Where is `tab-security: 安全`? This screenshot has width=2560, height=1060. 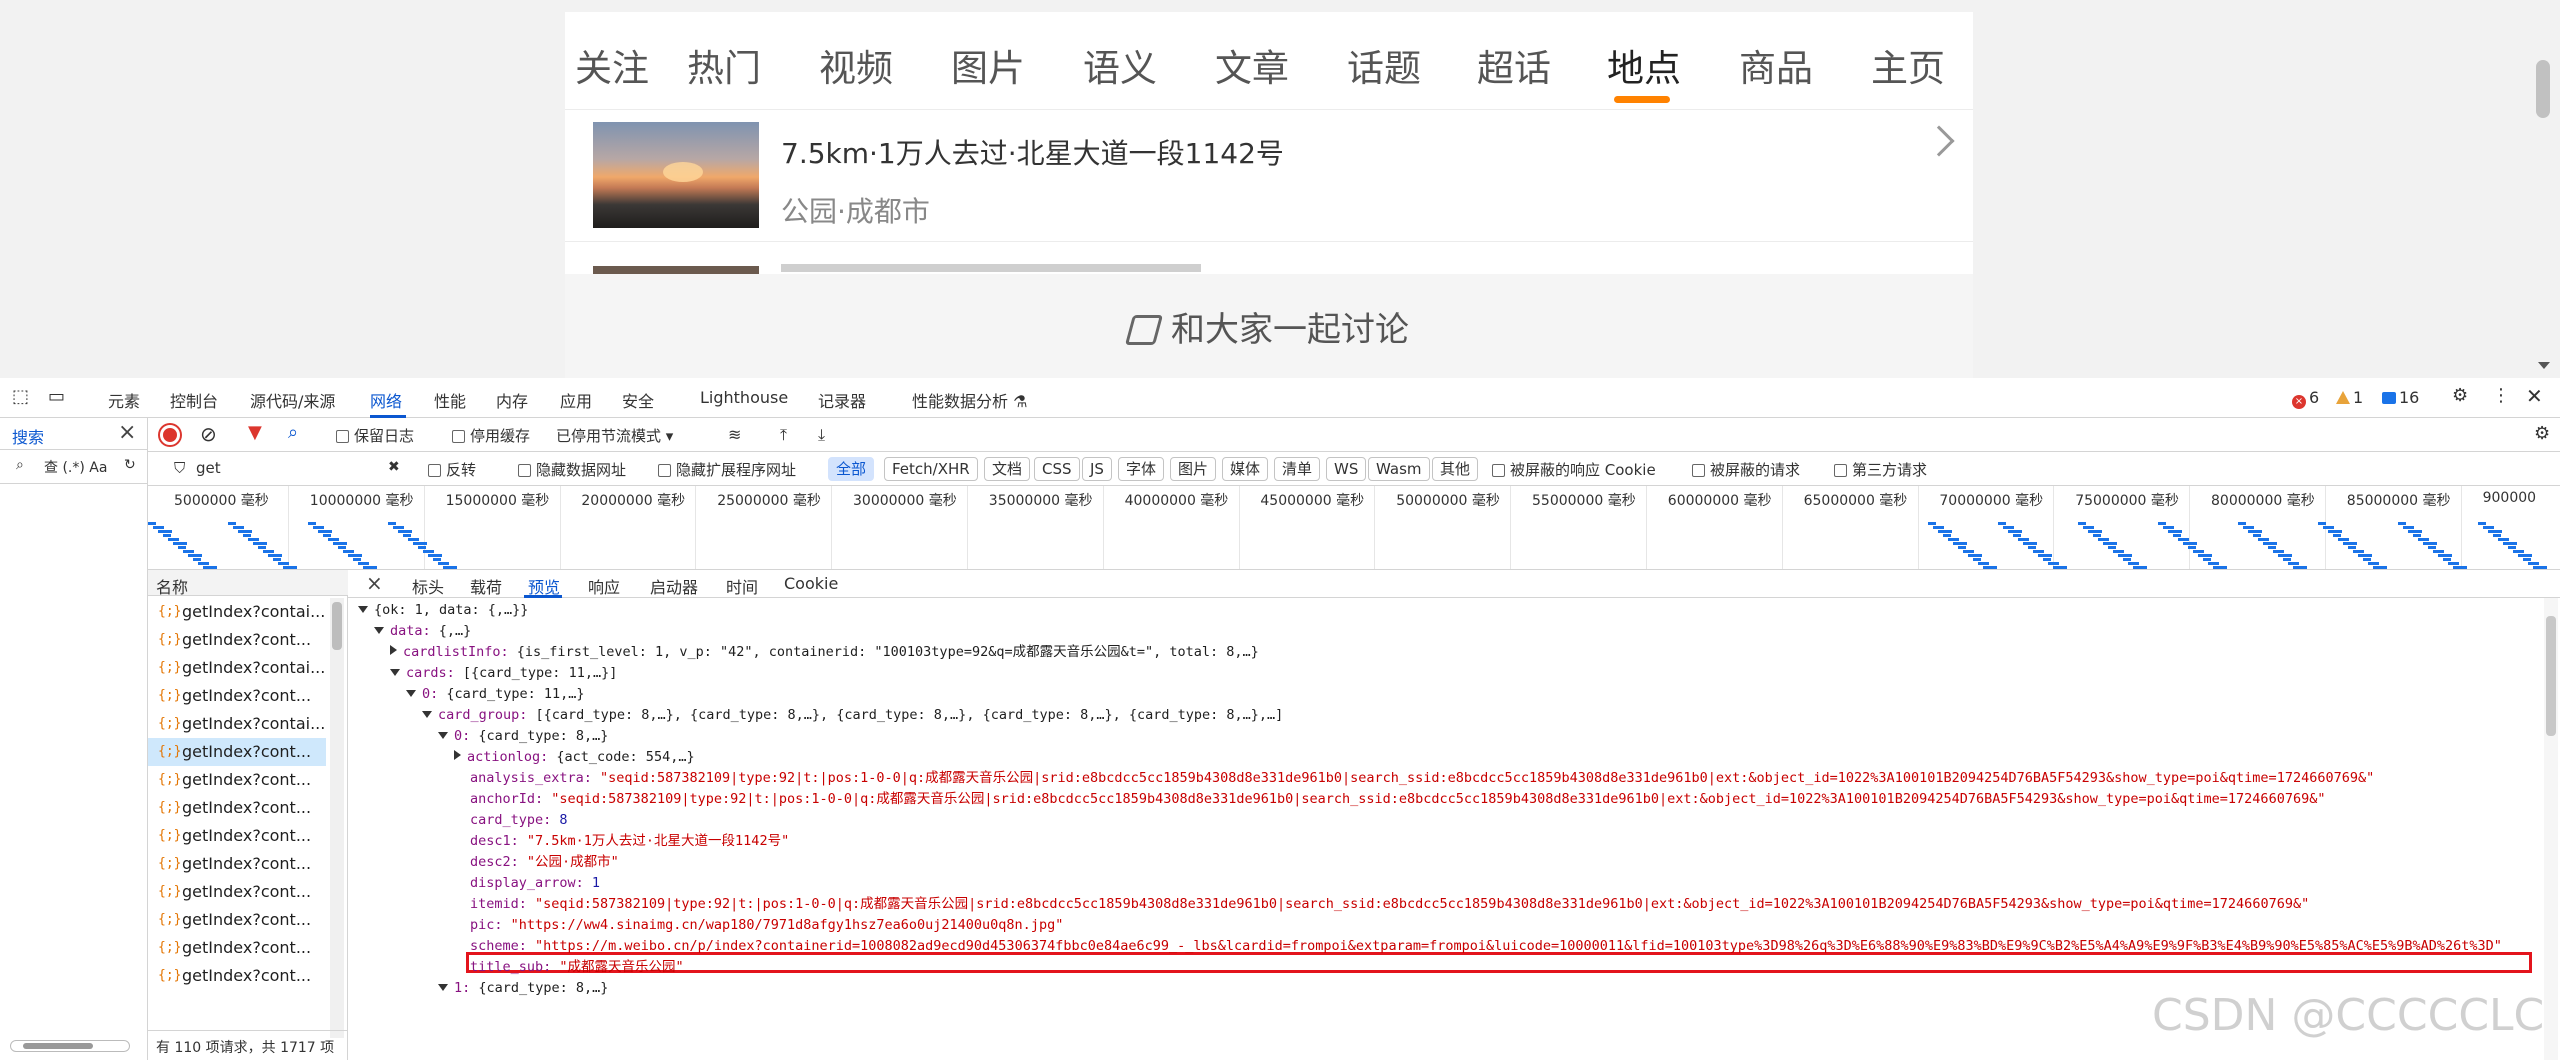
tab-security: 安全 is located at coordinates (638, 400).